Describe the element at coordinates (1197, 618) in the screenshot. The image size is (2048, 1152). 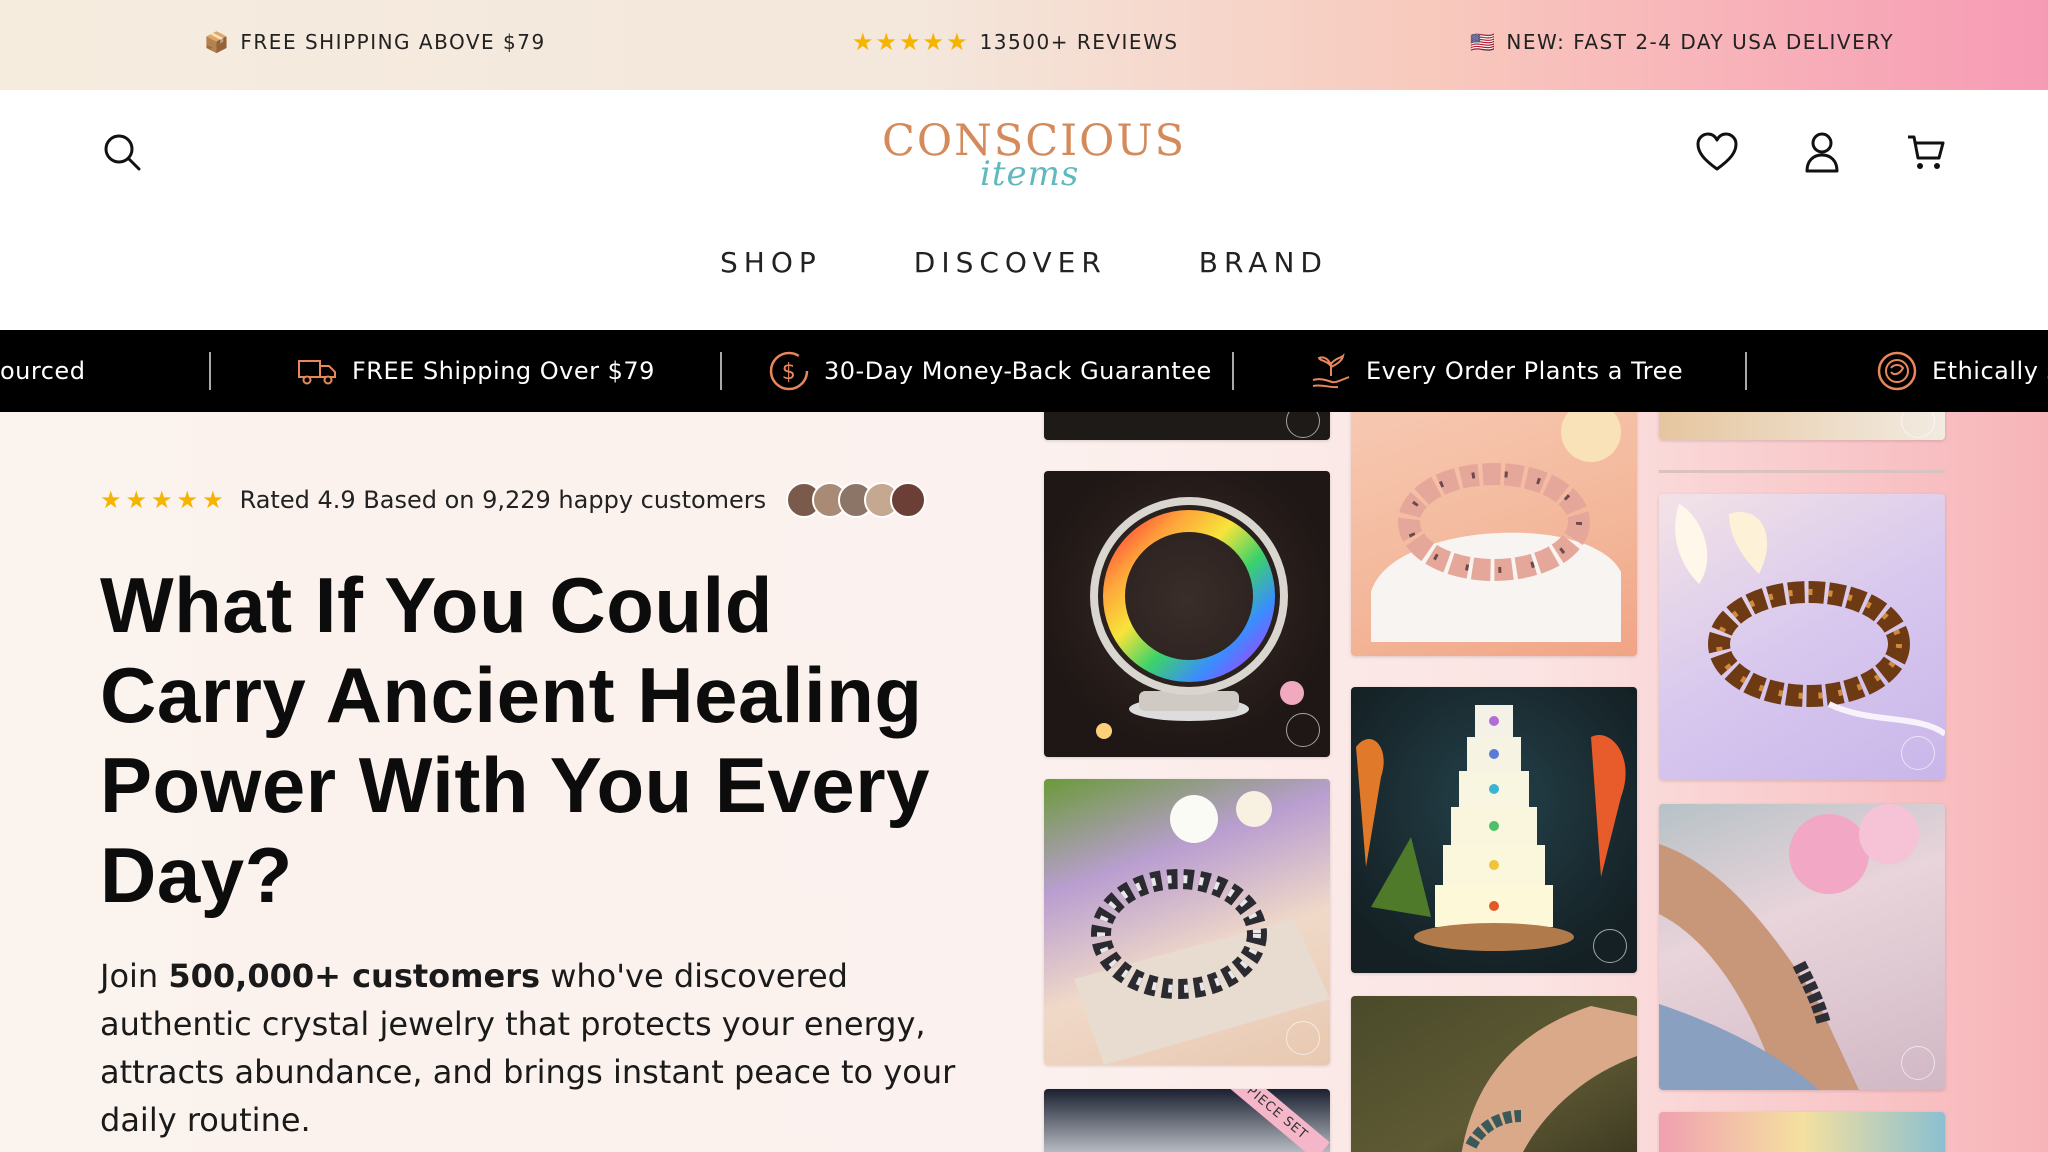
I see `rainbow-crystal-lamp-image` at that location.